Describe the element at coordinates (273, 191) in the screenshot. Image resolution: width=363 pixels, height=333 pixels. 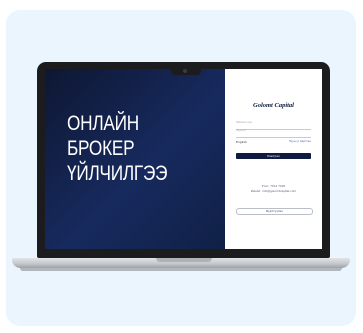
I see `contact-email: Имэйл: info@golomtcapital.com` at that location.